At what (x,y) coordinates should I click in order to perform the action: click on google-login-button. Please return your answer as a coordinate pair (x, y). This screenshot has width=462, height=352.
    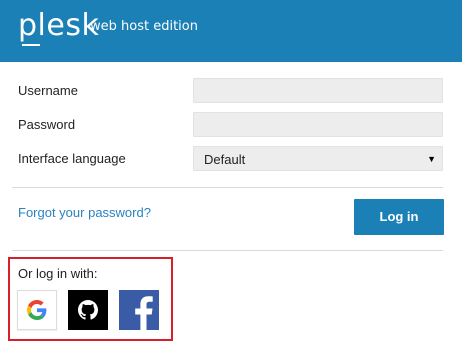
    Looking at the image, I should click on (37, 310).